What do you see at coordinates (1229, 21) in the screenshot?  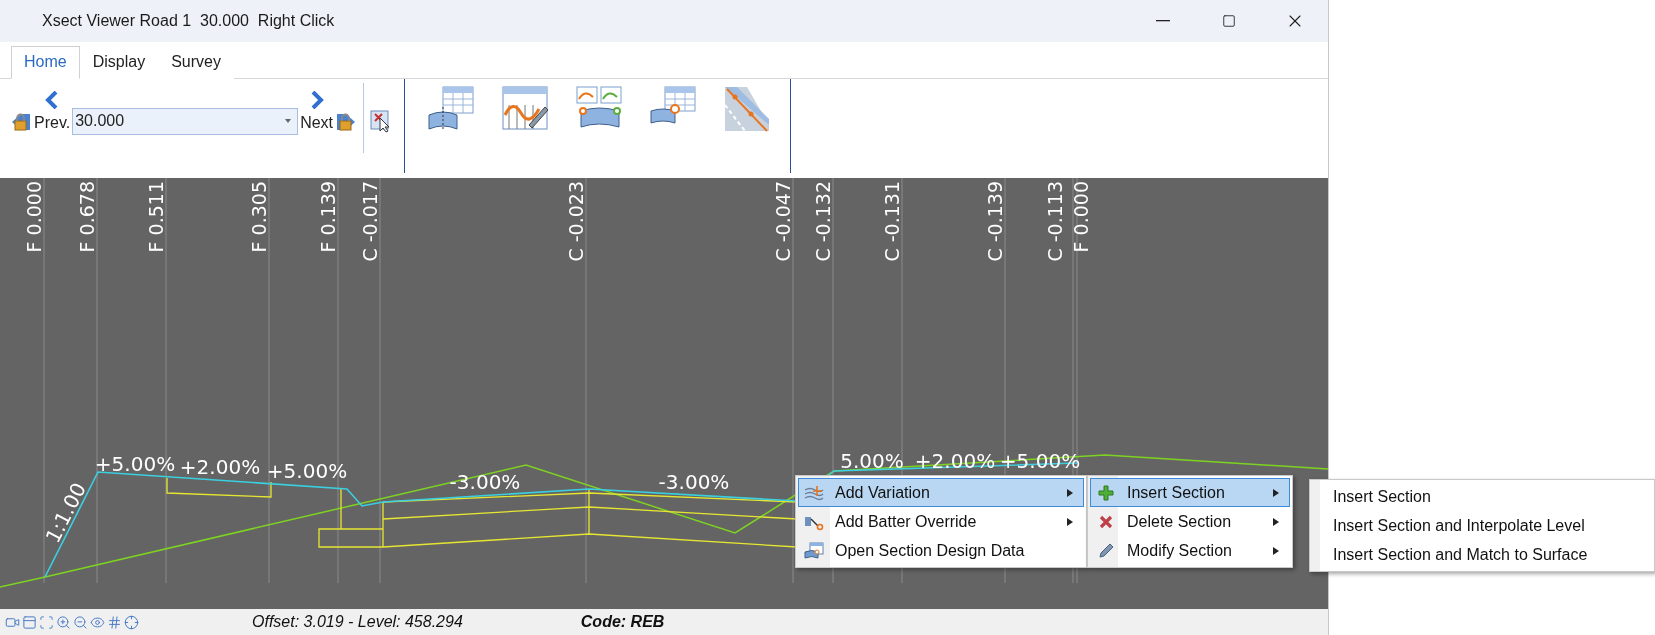 I see `maximize-icon` at bounding box center [1229, 21].